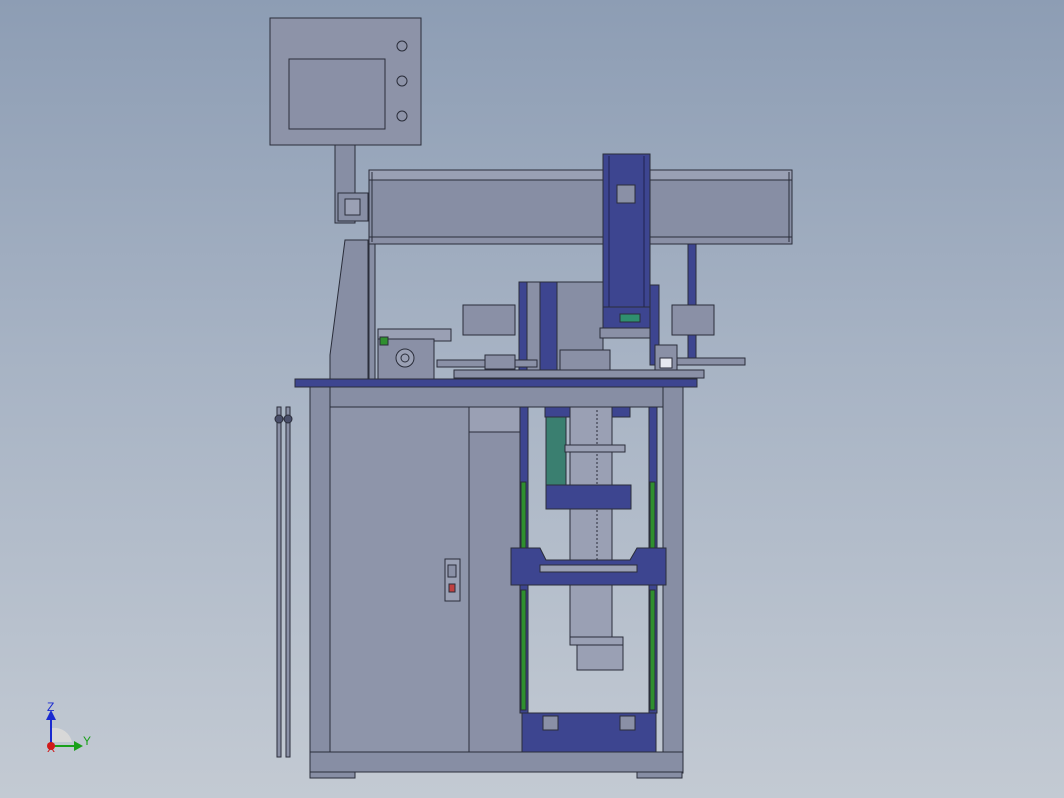 The width and height of the screenshot is (1064, 798). Describe the element at coordinates (349, 262) in the screenshot. I see `panel-support-column` at that location.